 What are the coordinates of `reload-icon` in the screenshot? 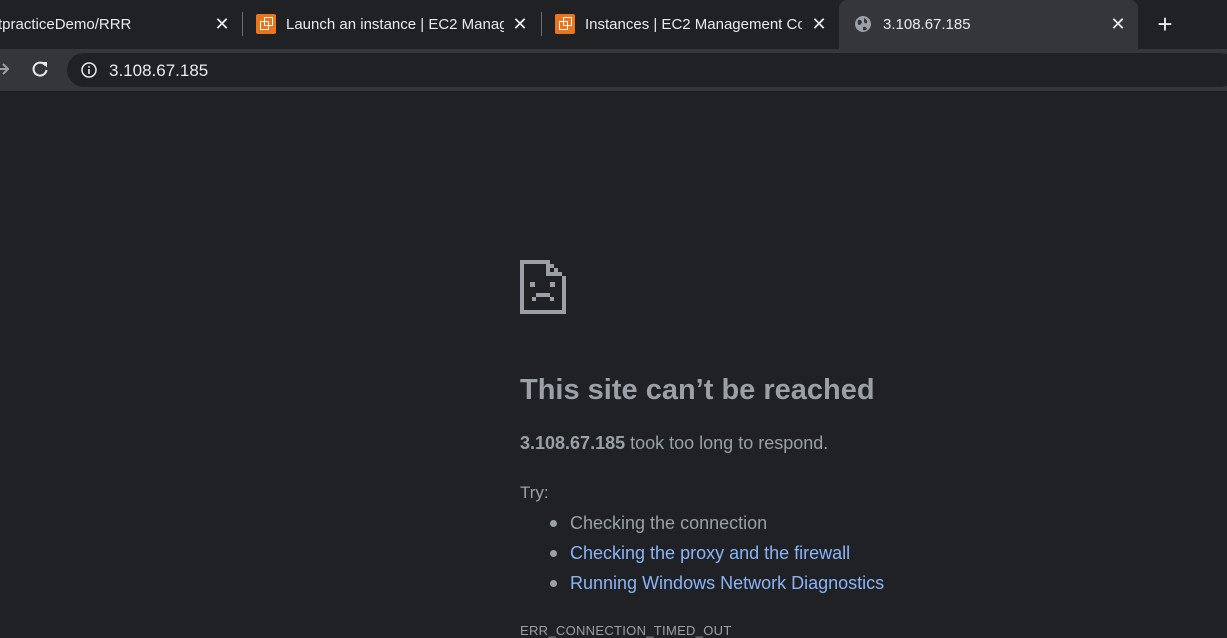 It's located at (40, 69).